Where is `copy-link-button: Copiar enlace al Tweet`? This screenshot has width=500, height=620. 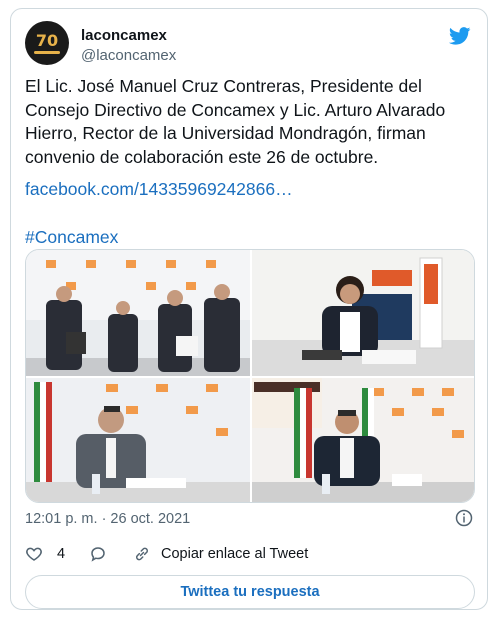
copy-link-button: Copiar enlace al Tweet is located at coordinates (220, 554).